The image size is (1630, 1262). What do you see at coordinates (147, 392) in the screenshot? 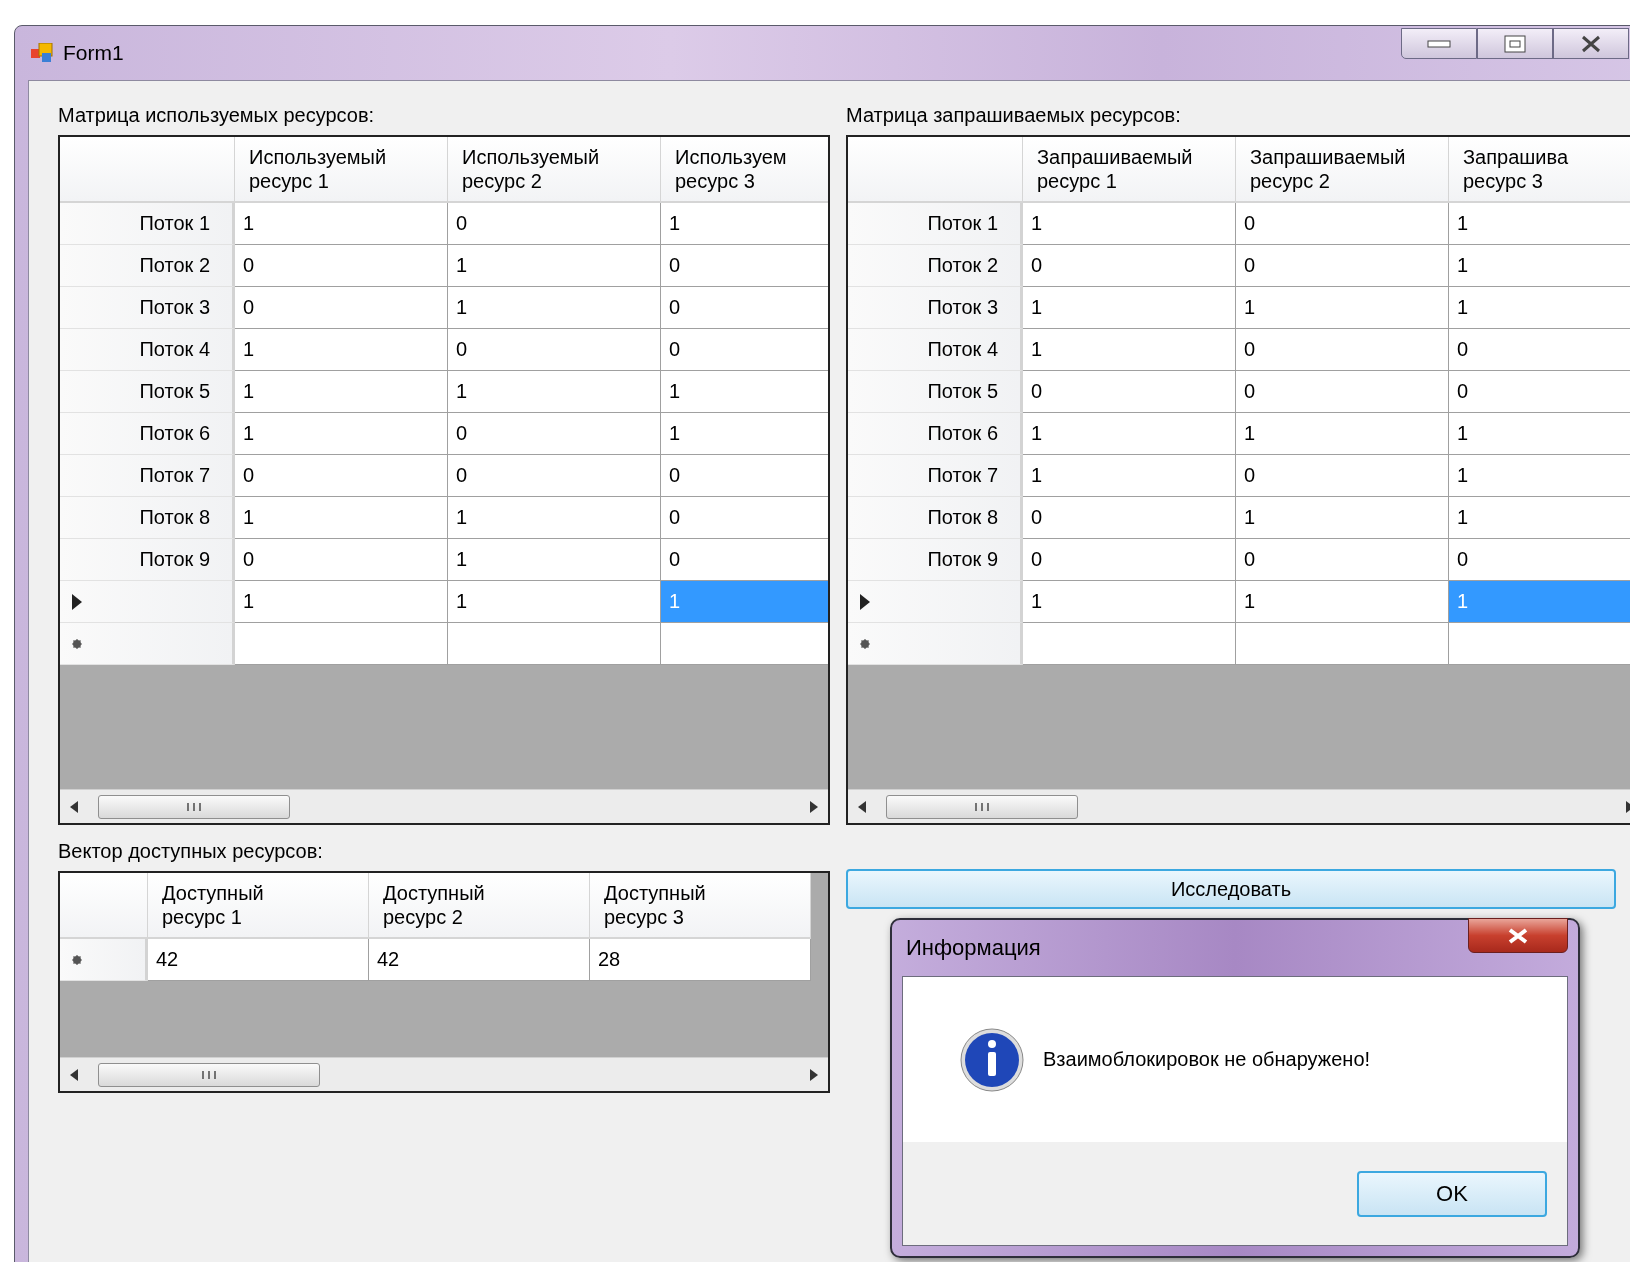
I see `row-header: Поток 5` at bounding box center [147, 392].